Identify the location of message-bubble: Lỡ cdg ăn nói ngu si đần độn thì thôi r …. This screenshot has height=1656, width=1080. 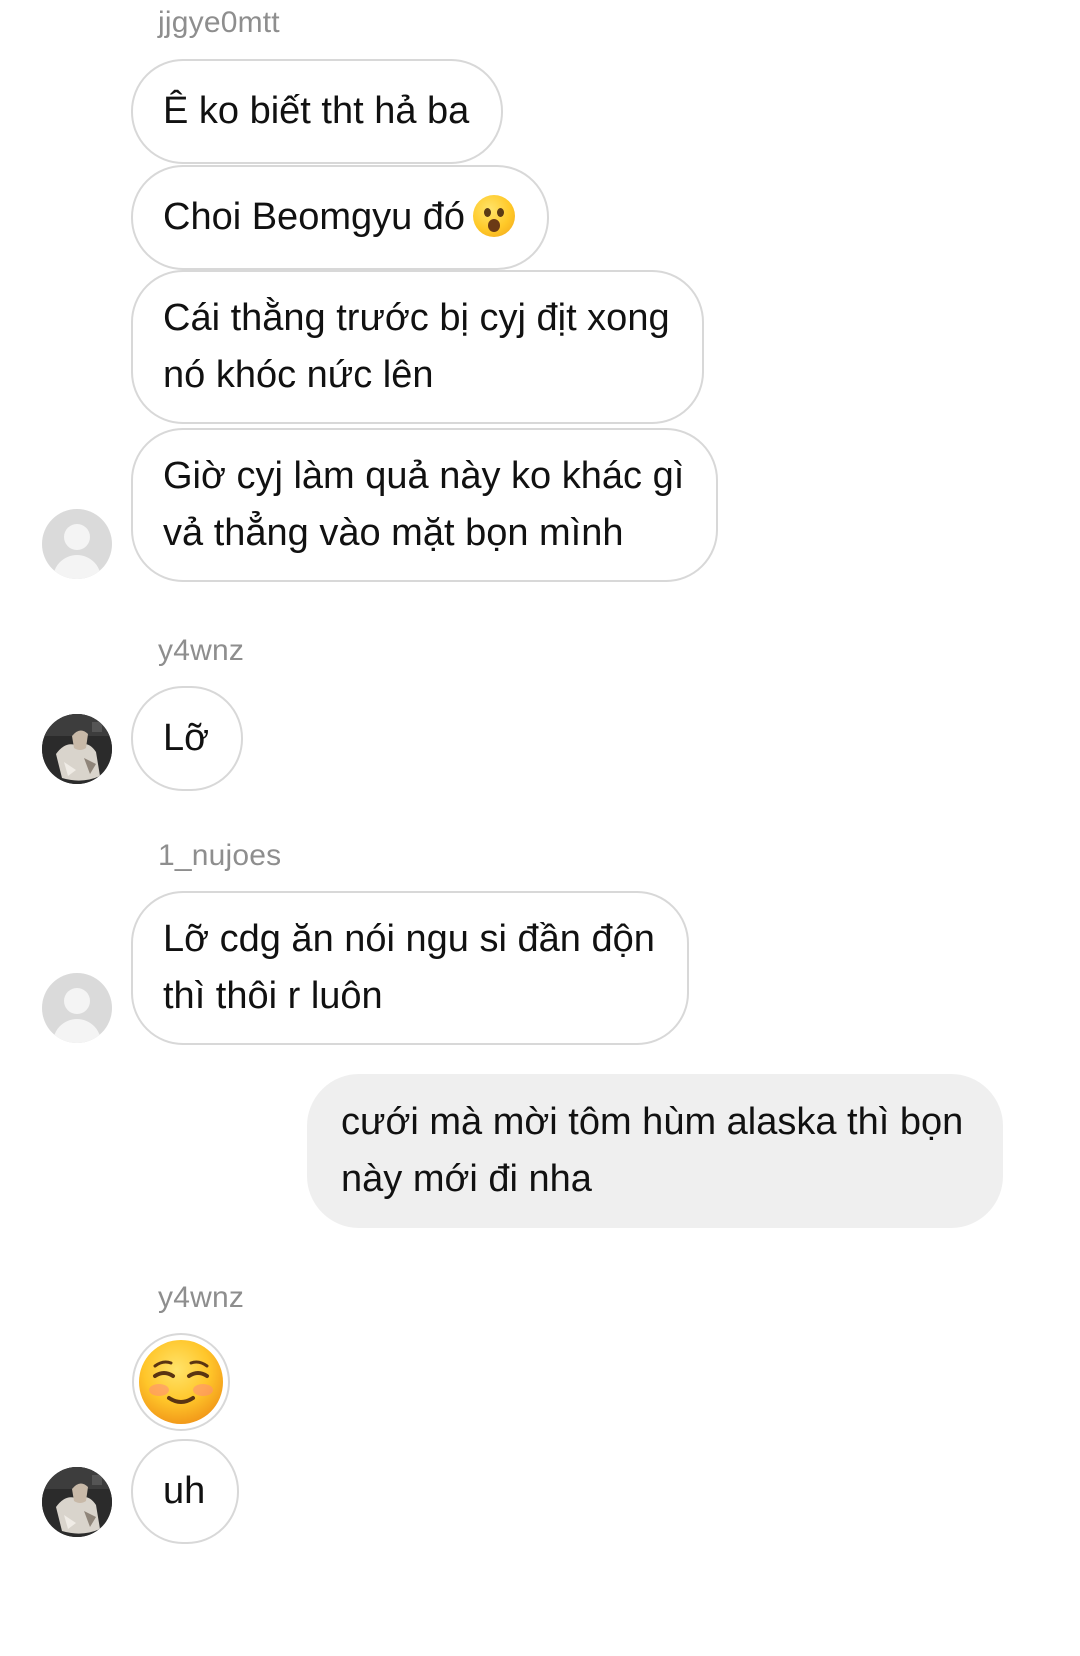
(410, 968).